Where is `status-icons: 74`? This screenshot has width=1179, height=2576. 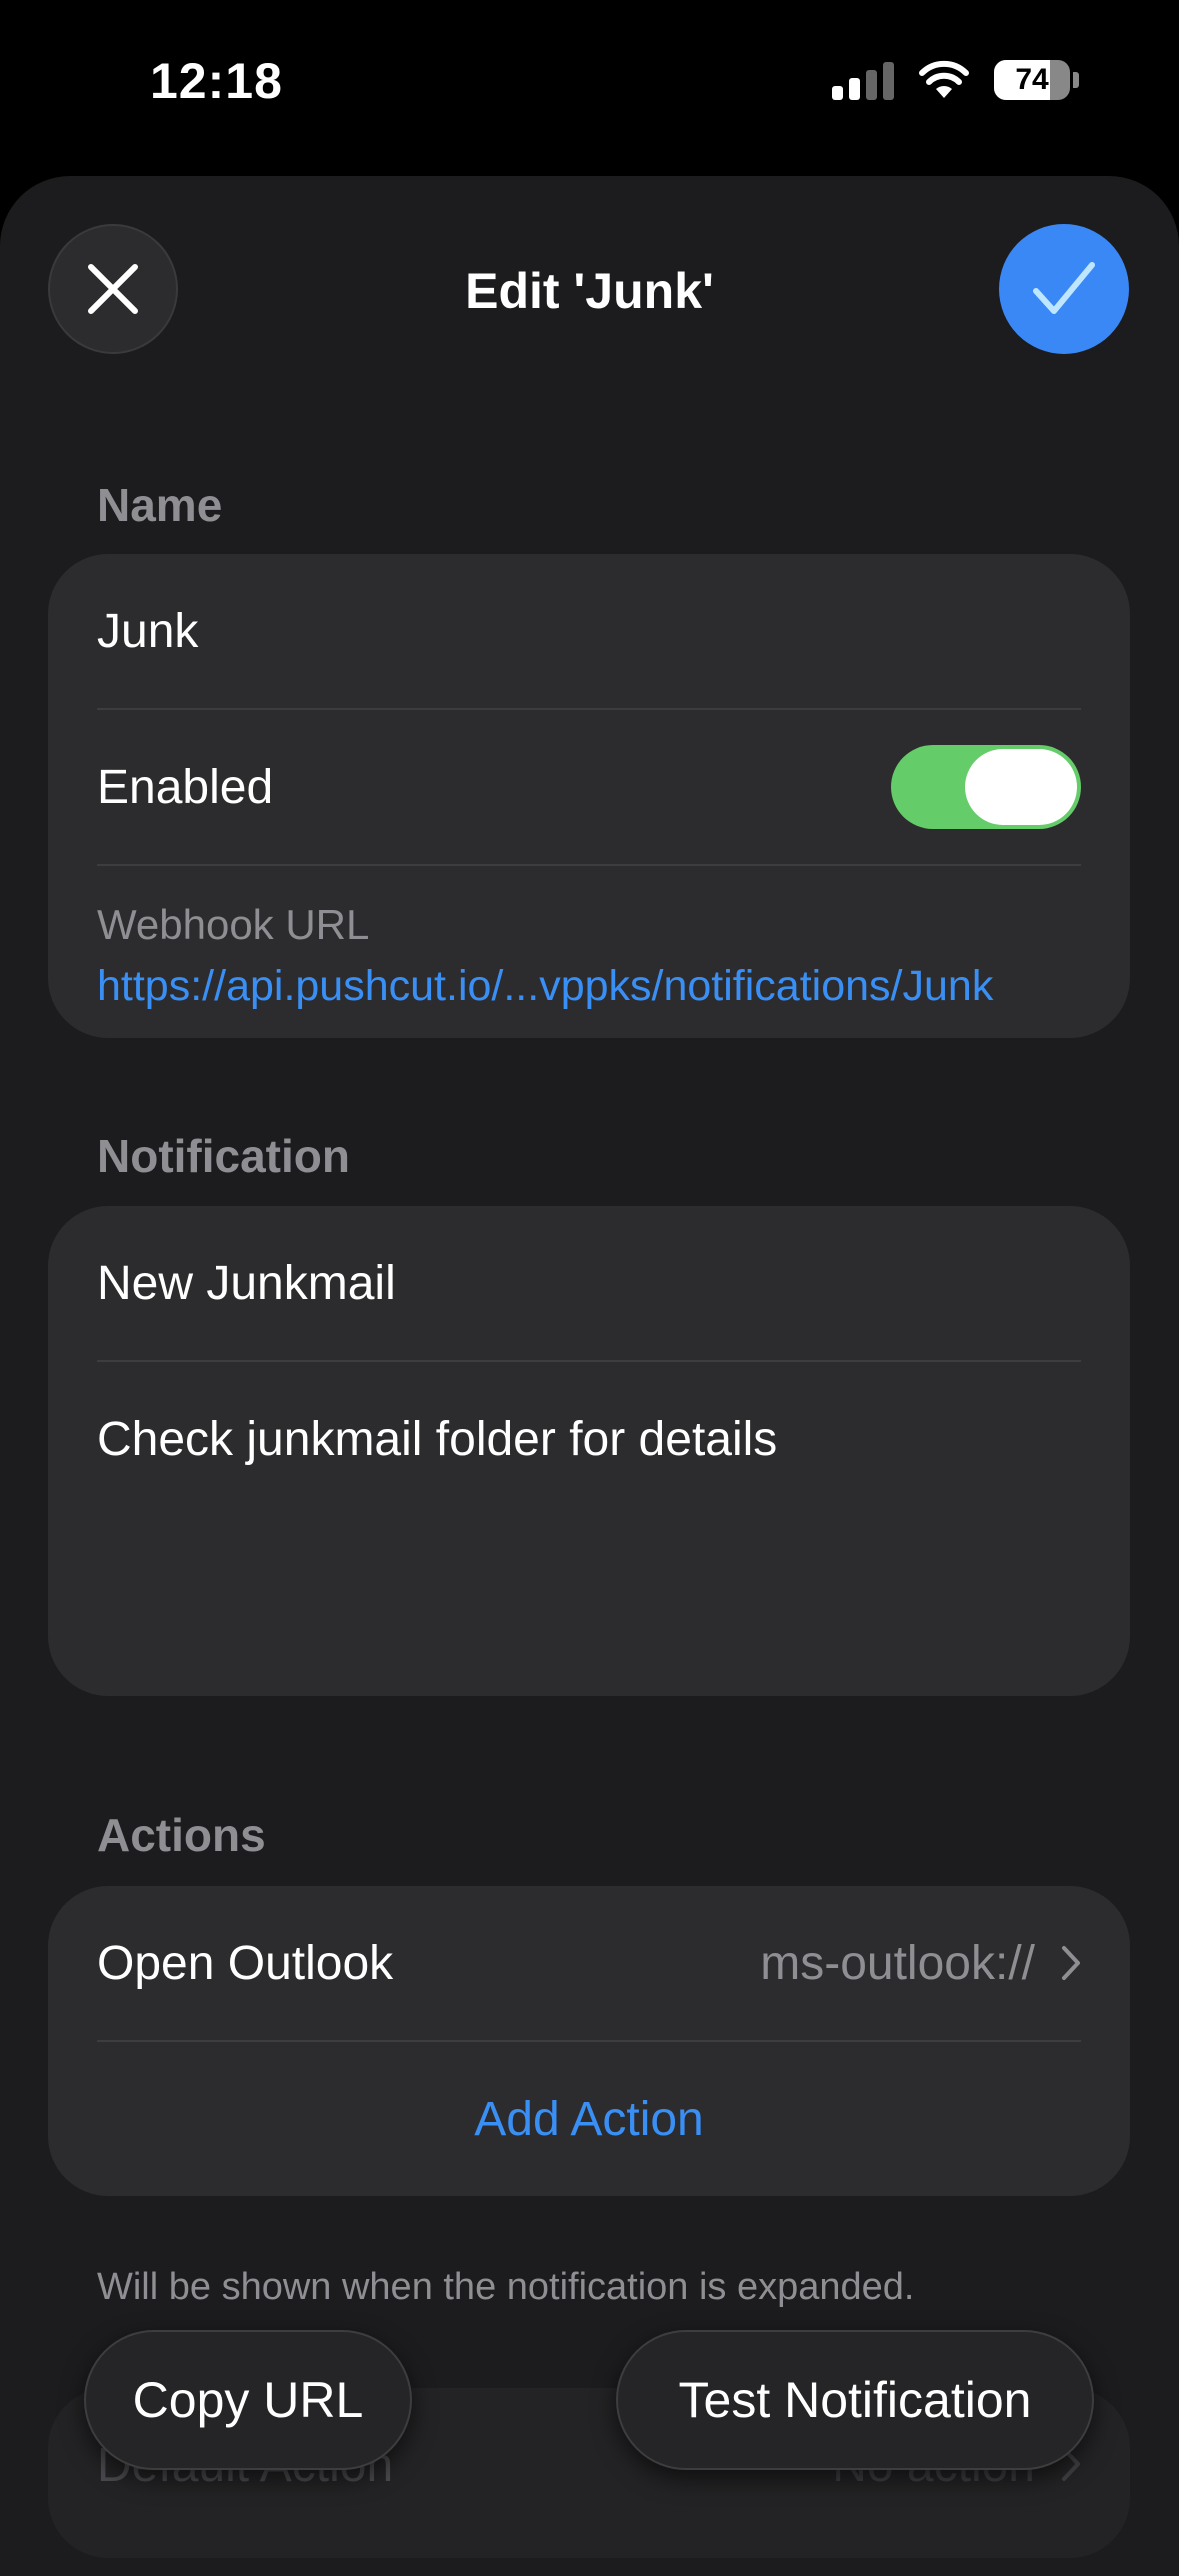
status-icons: 74 is located at coordinates (955, 80).